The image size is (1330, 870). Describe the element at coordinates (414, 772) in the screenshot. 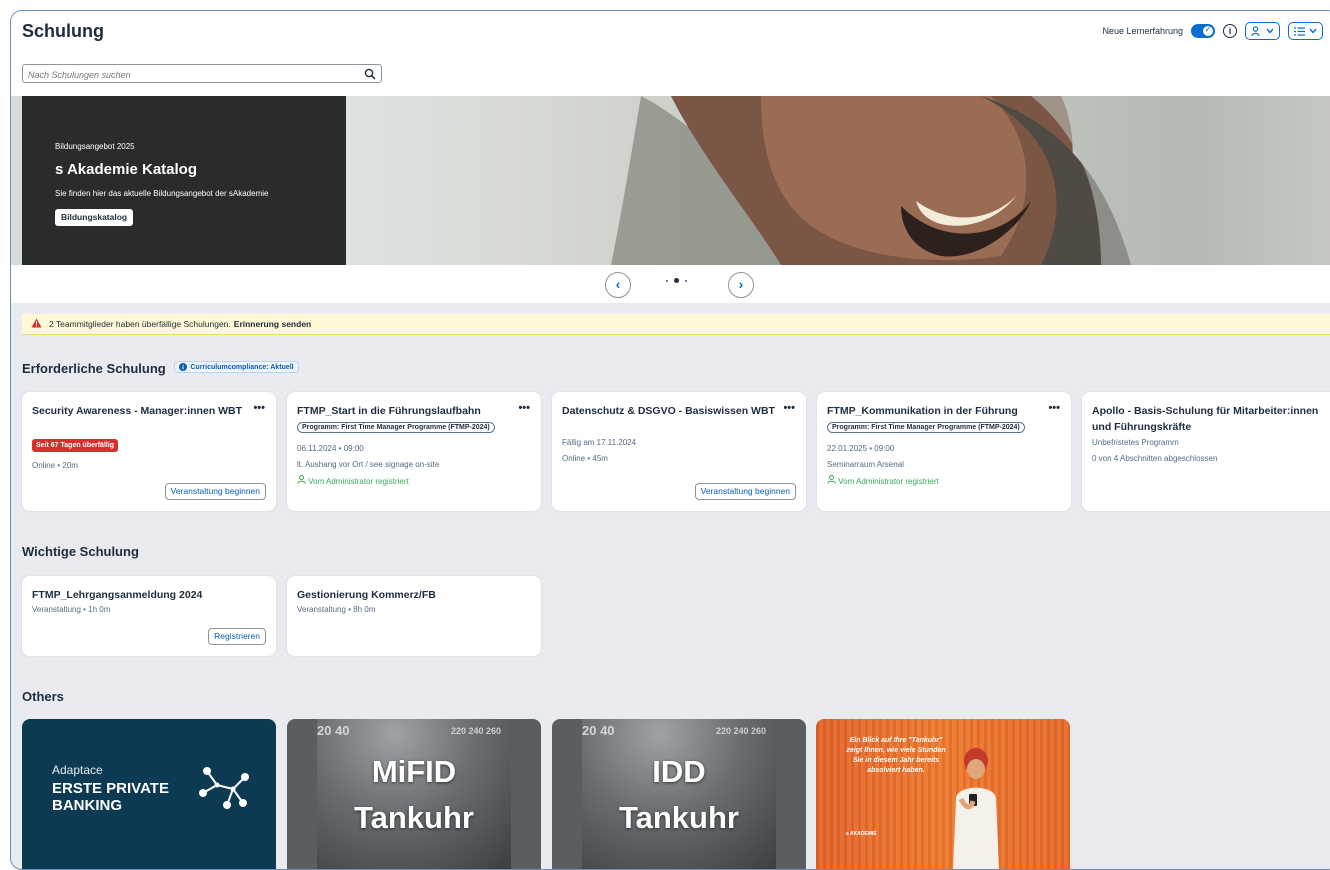

I see `tile-title-line1: MiFID` at that location.